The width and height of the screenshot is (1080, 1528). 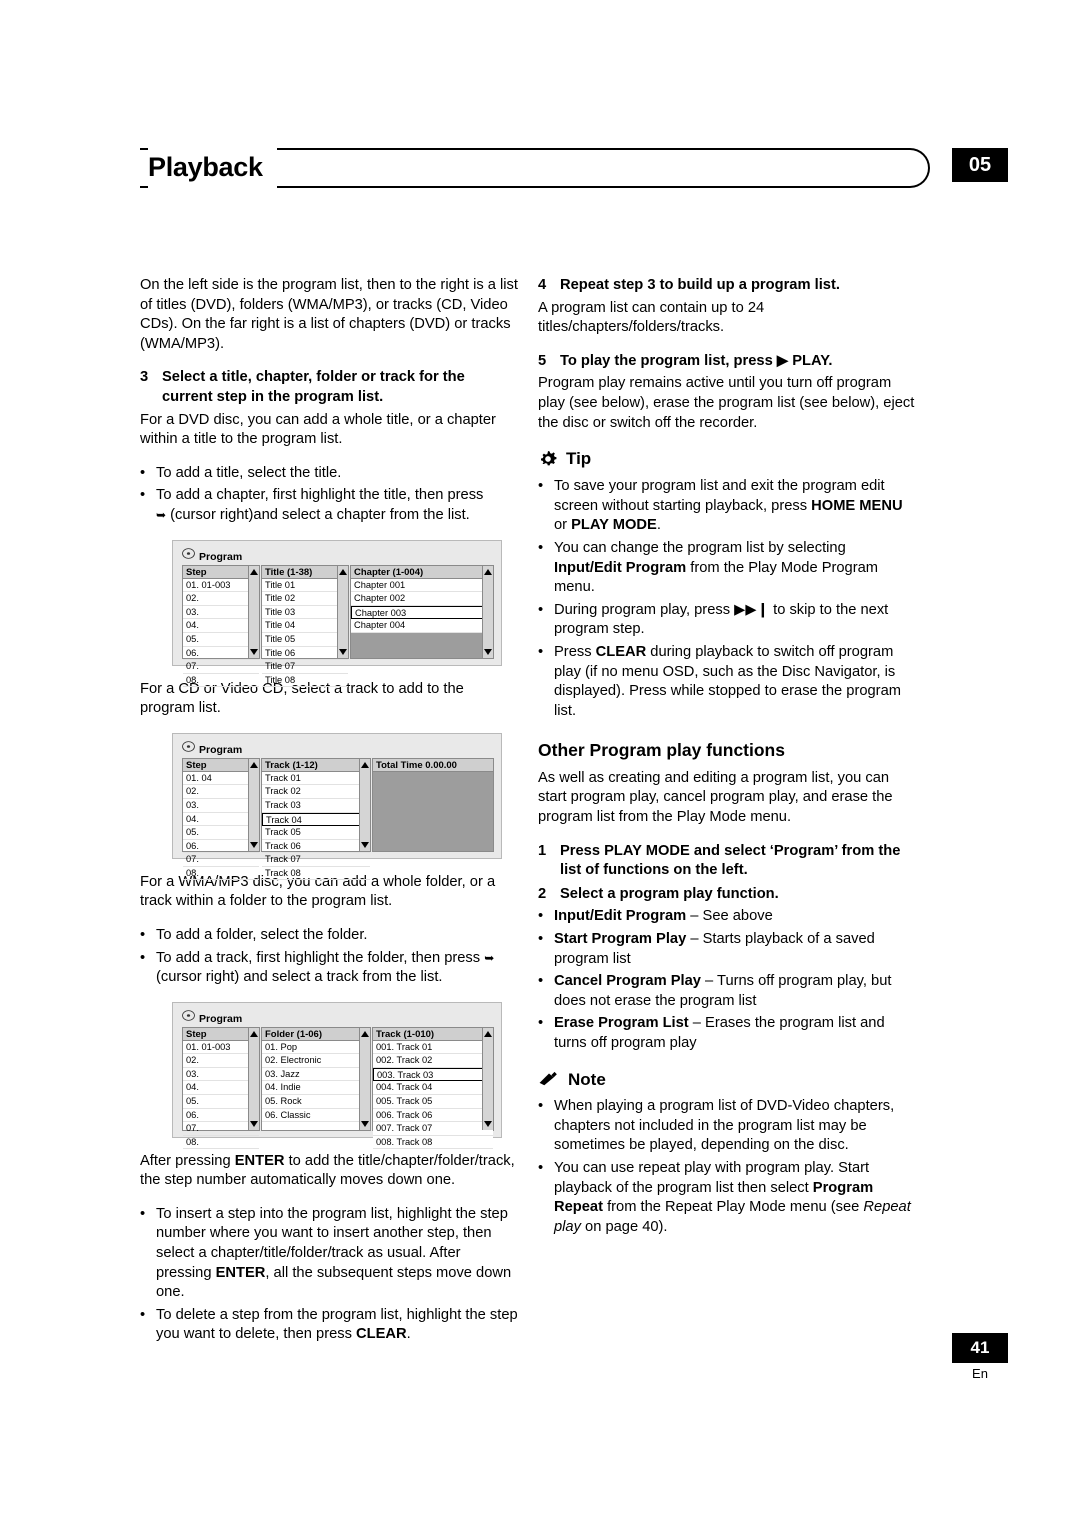 What do you see at coordinates (221, 681) in the screenshot?
I see `dvd-step-row: 08.` at bounding box center [221, 681].